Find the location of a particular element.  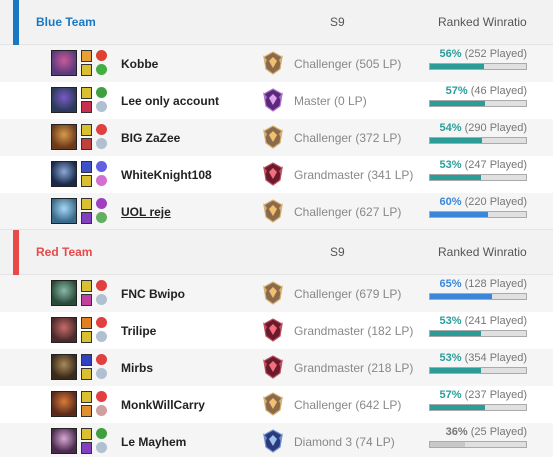

master-icon is located at coordinates (273, 100).